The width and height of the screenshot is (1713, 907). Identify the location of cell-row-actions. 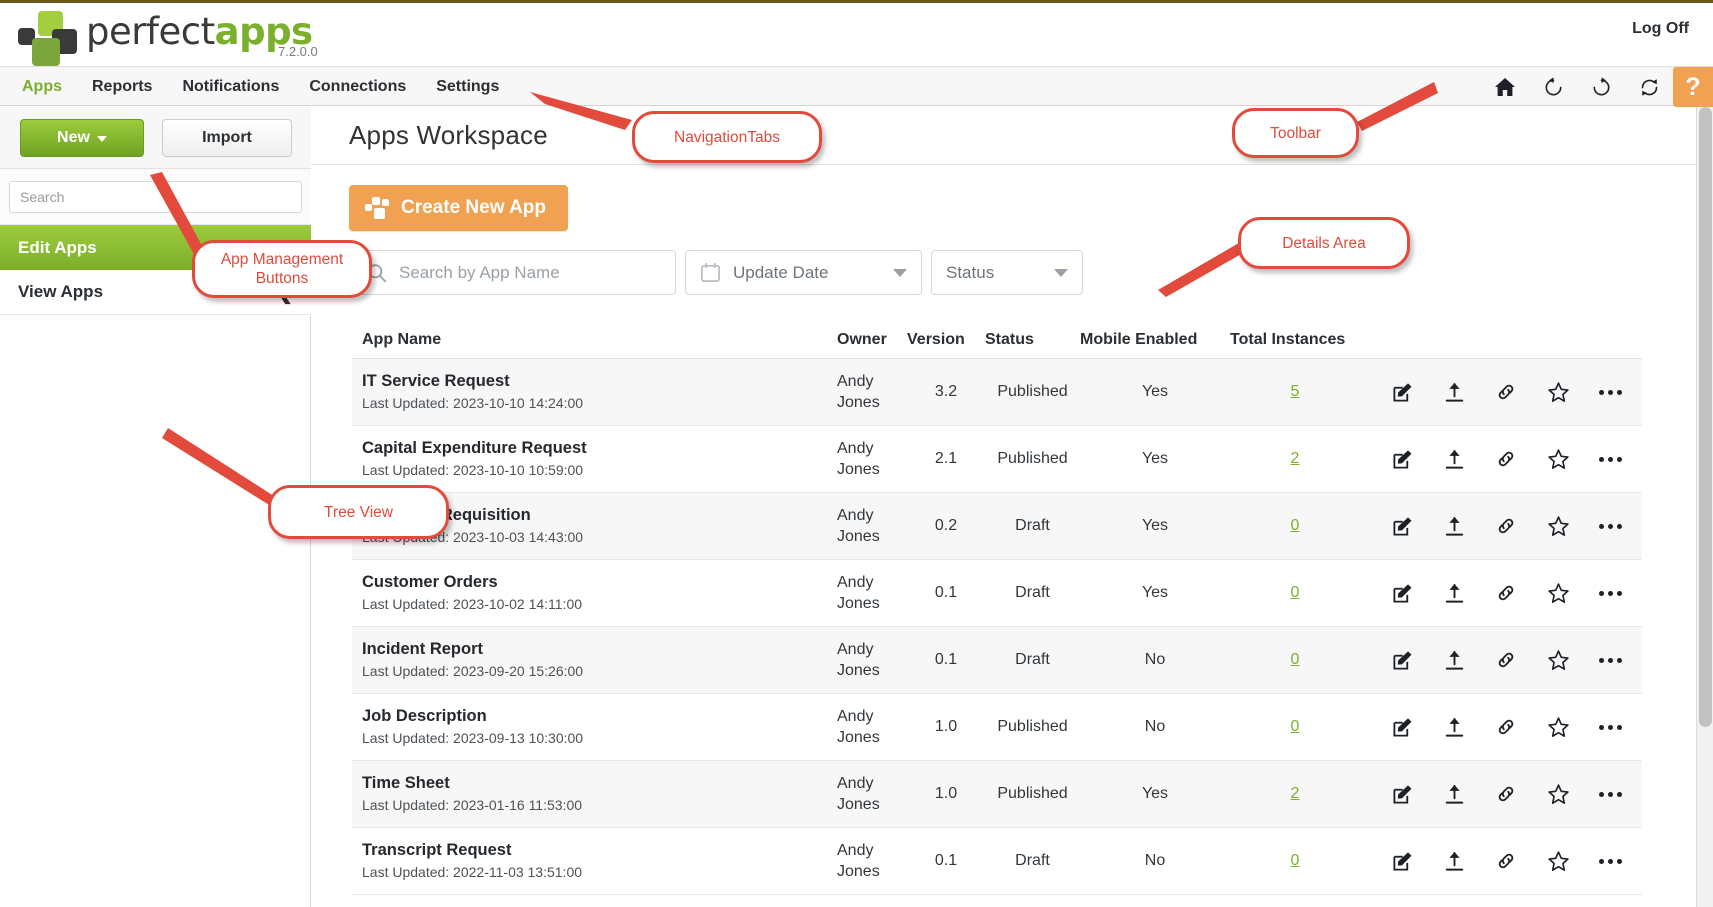
(1501, 392).